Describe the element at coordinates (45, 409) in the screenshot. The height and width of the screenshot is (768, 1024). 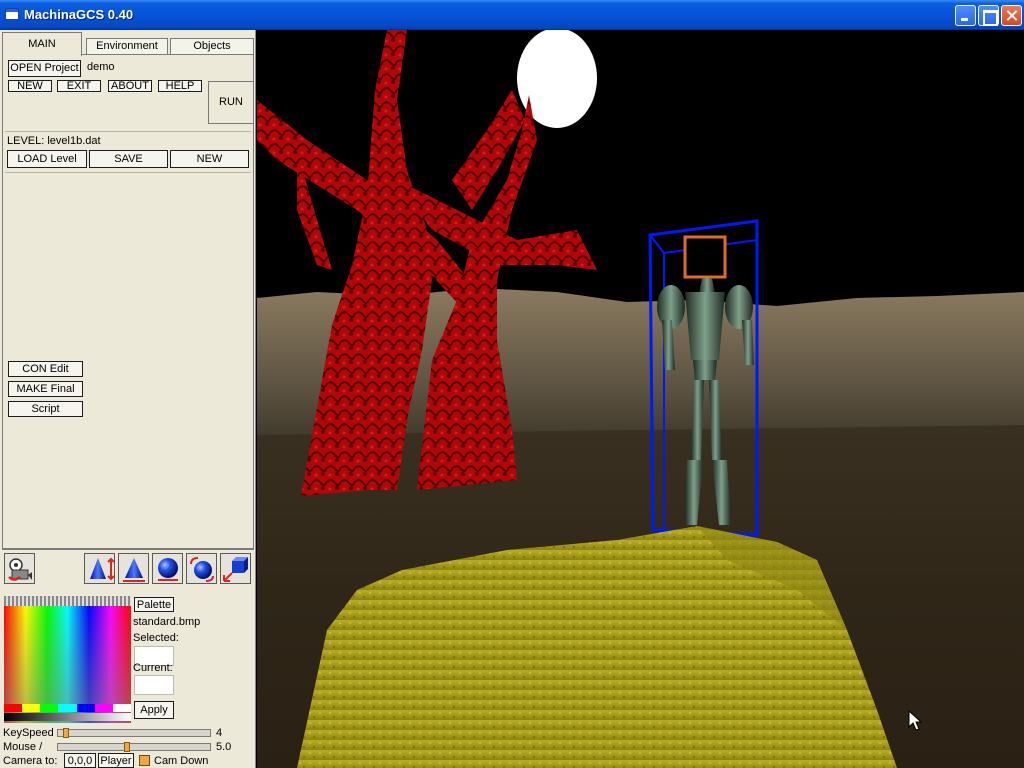
I see `script-button: Script` at that location.